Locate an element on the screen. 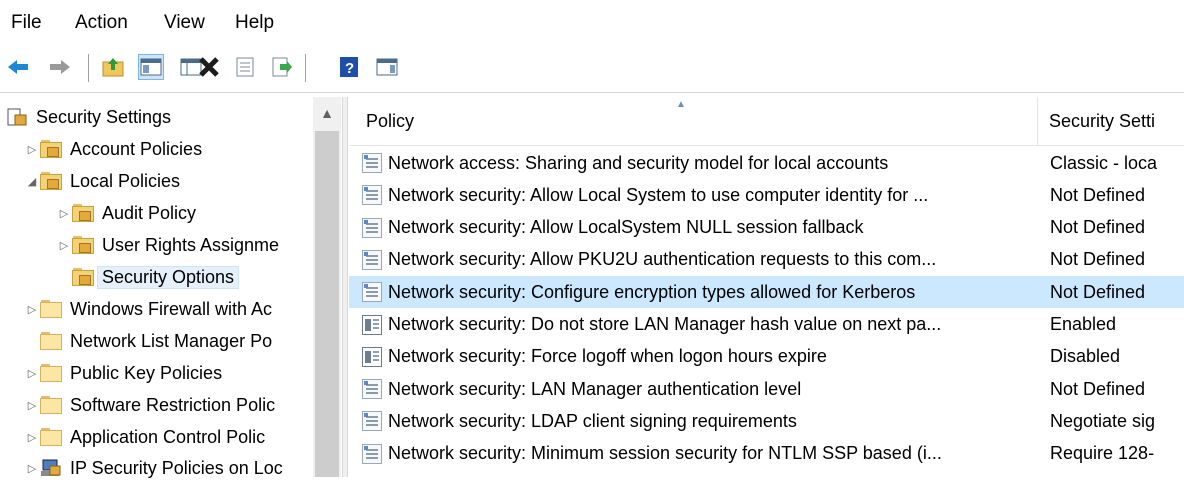 The image size is (1184, 483). scroll-up-icon: ▲ is located at coordinates (327, 113).